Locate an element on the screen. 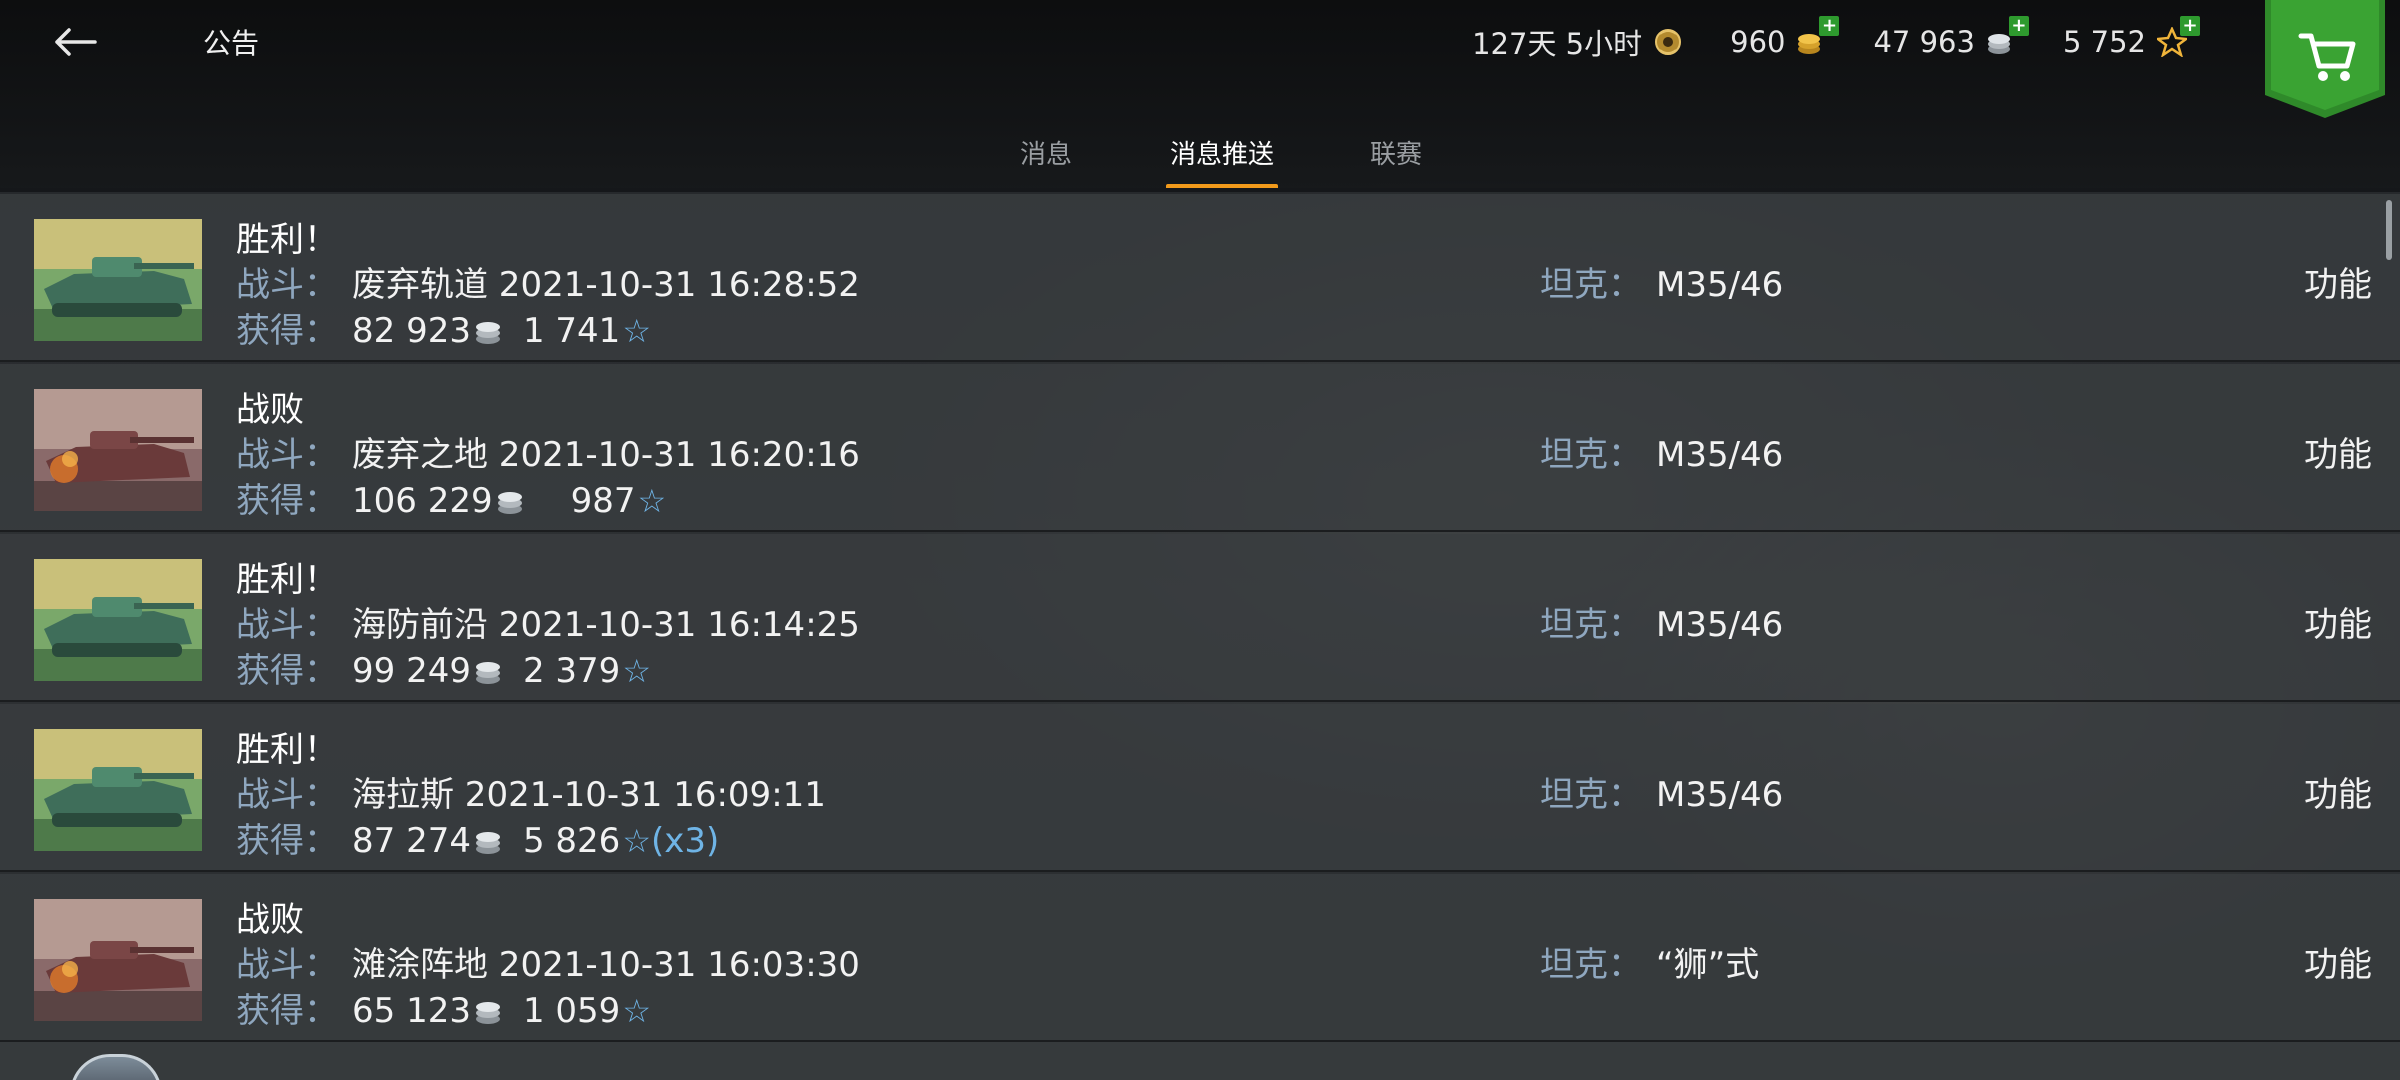 The width and height of the screenshot is (2400, 1080). premium-badge-icon is located at coordinates (1668, 42).